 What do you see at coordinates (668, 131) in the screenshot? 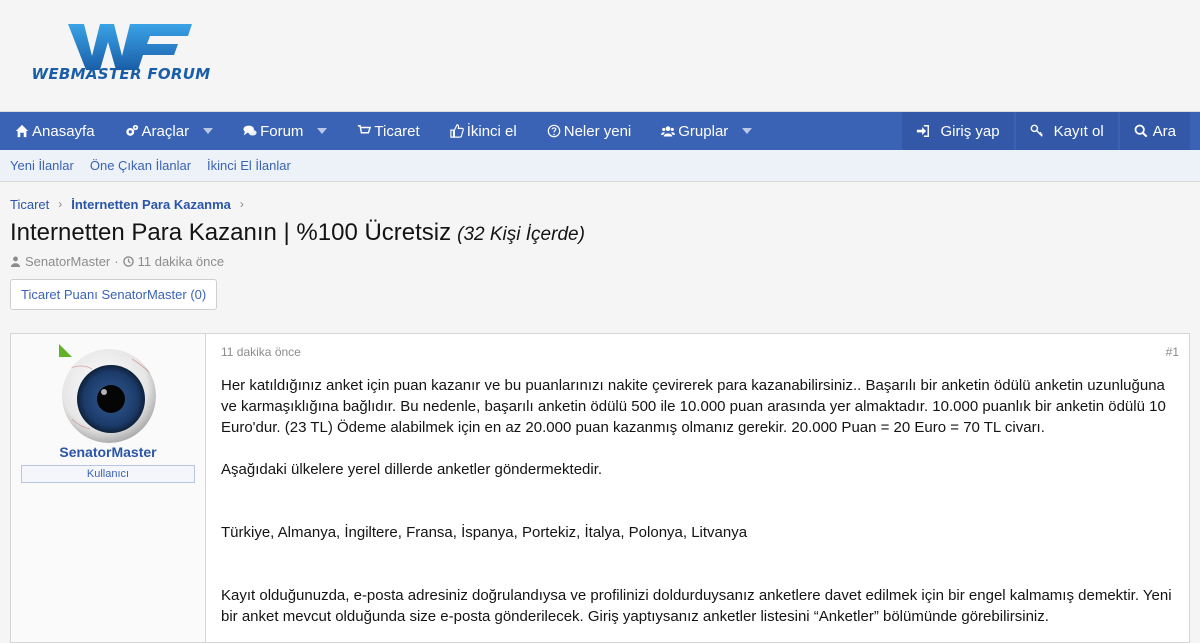
I see `users-icon` at bounding box center [668, 131].